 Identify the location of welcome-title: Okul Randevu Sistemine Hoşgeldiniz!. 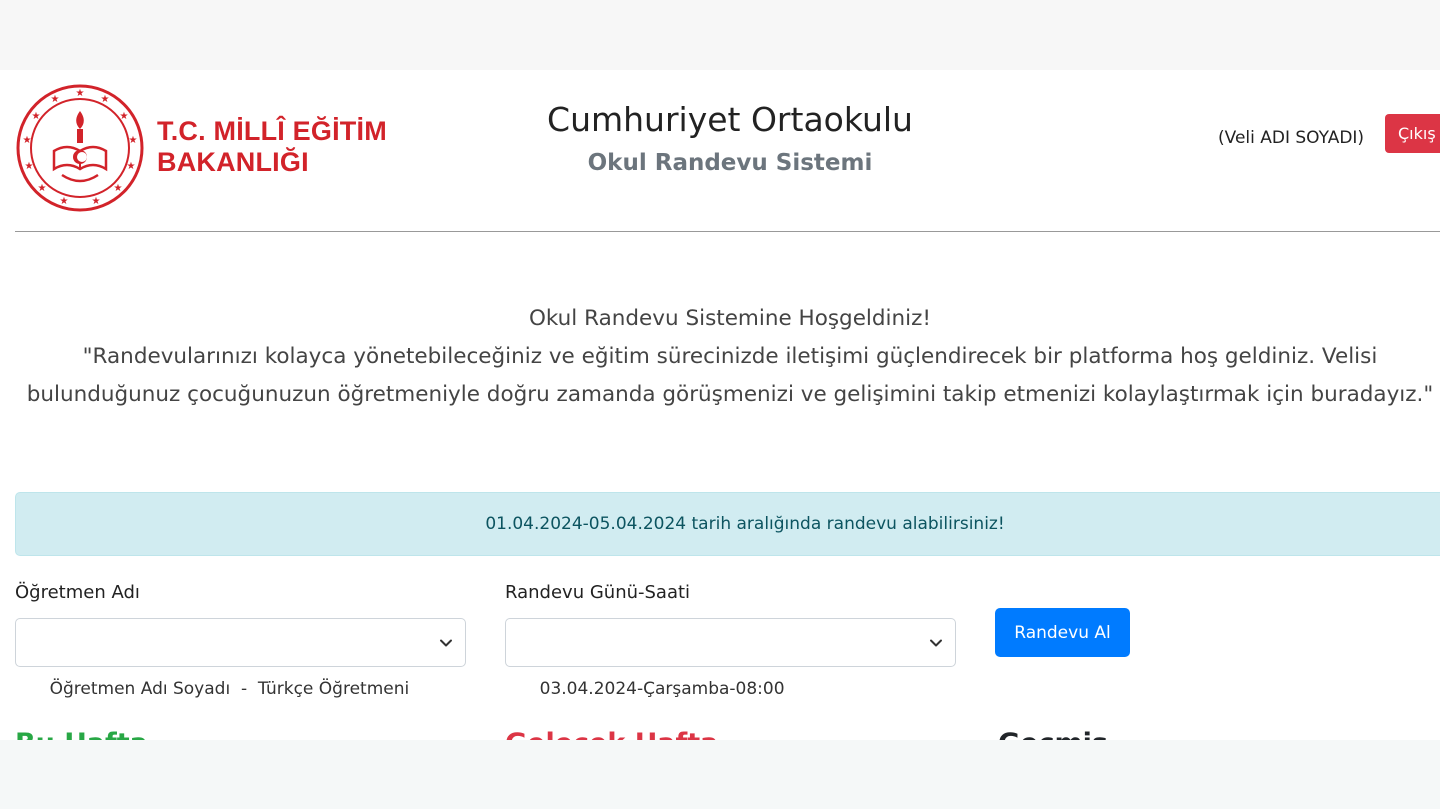
(730, 318).